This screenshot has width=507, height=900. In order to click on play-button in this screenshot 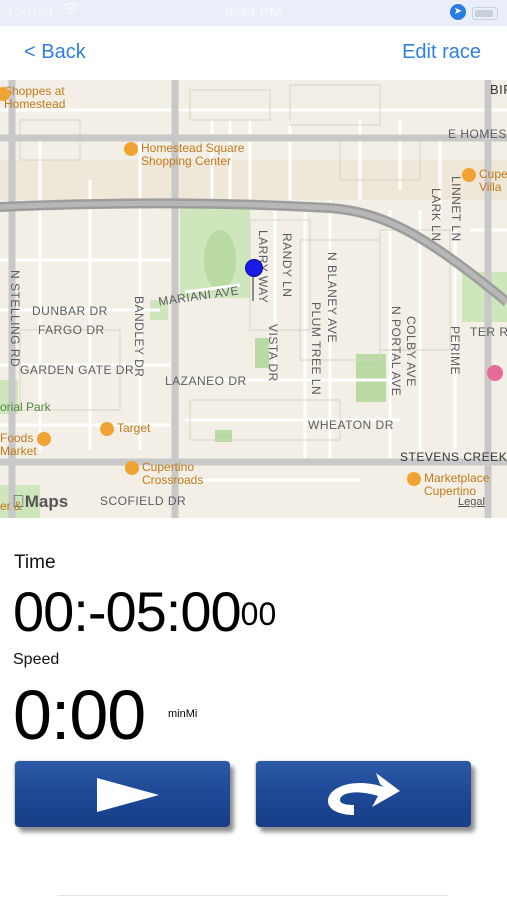, I will do `click(122, 794)`.